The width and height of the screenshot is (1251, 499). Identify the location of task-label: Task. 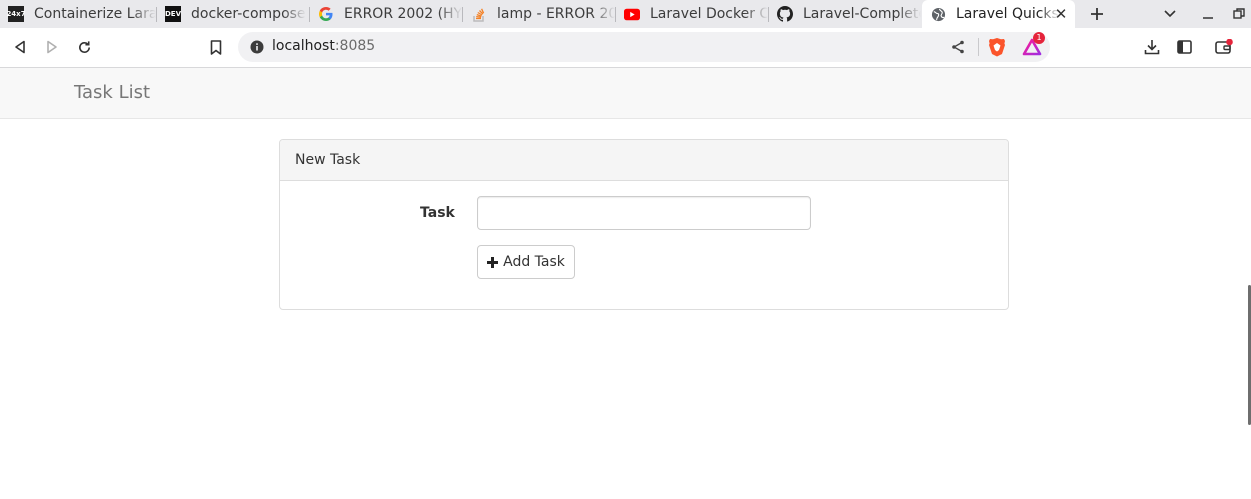
(437, 213).